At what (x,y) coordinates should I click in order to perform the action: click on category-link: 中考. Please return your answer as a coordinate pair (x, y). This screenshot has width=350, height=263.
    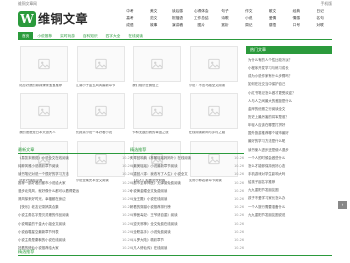
    Looking at the image, I should click on (130, 11).